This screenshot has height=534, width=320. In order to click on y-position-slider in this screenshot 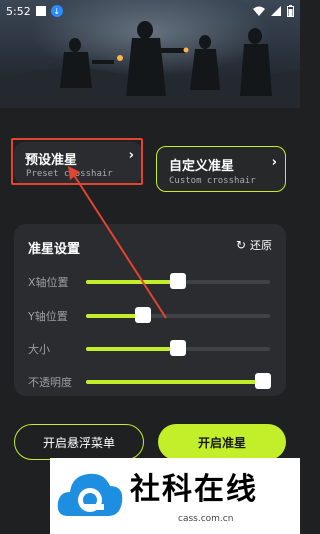, I will do `click(178, 315)`.